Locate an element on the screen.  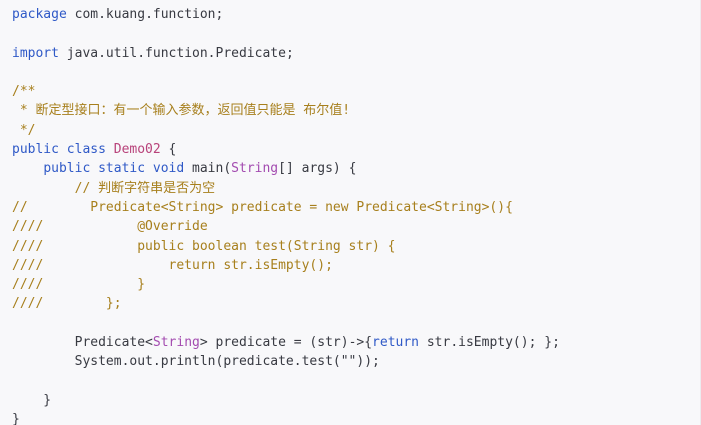
code-token: import is located at coordinates (35, 53).